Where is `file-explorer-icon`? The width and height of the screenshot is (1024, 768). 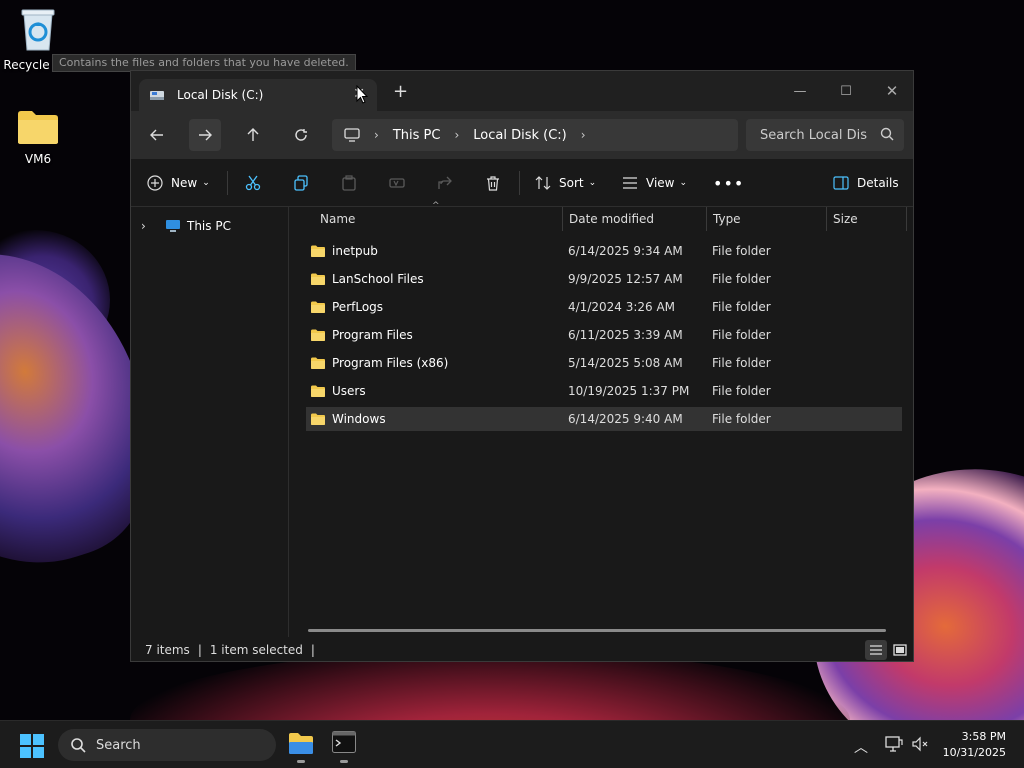 file-explorer-icon is located at coordinates (301, 743).